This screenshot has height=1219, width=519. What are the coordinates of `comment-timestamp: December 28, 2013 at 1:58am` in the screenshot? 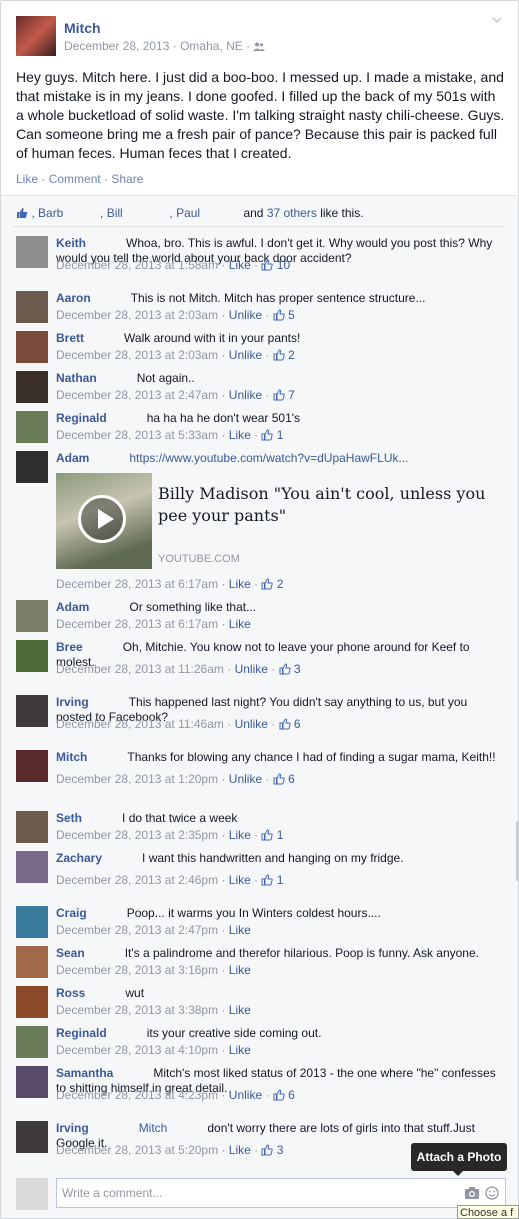 It's located at (137, 265).